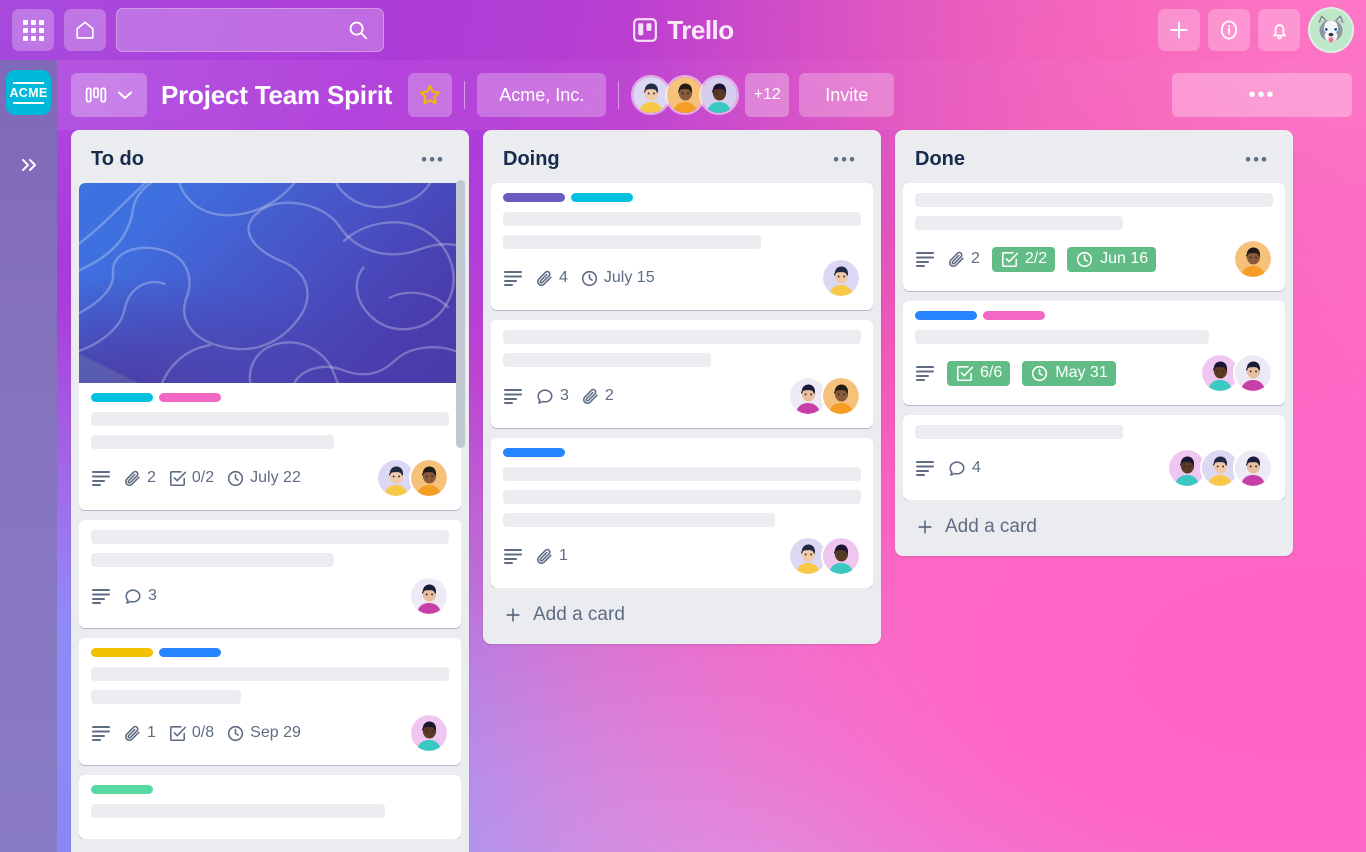  Describe the element at coordinates (617, 278) in the screenshot. I see `badge-clock: July 15` at that location.